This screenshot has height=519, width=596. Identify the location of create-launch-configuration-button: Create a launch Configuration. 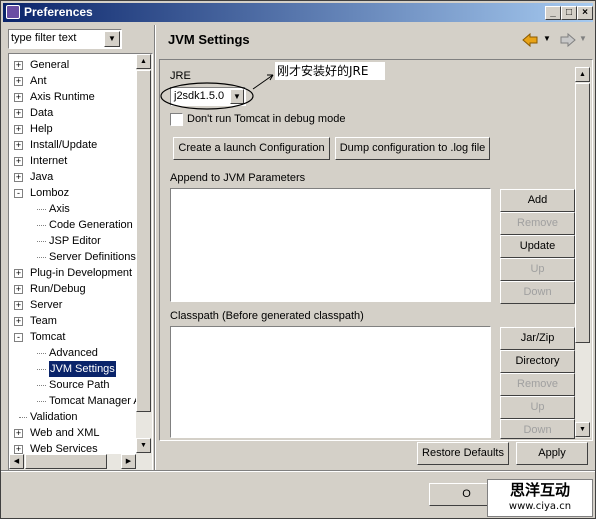
(251, 148).